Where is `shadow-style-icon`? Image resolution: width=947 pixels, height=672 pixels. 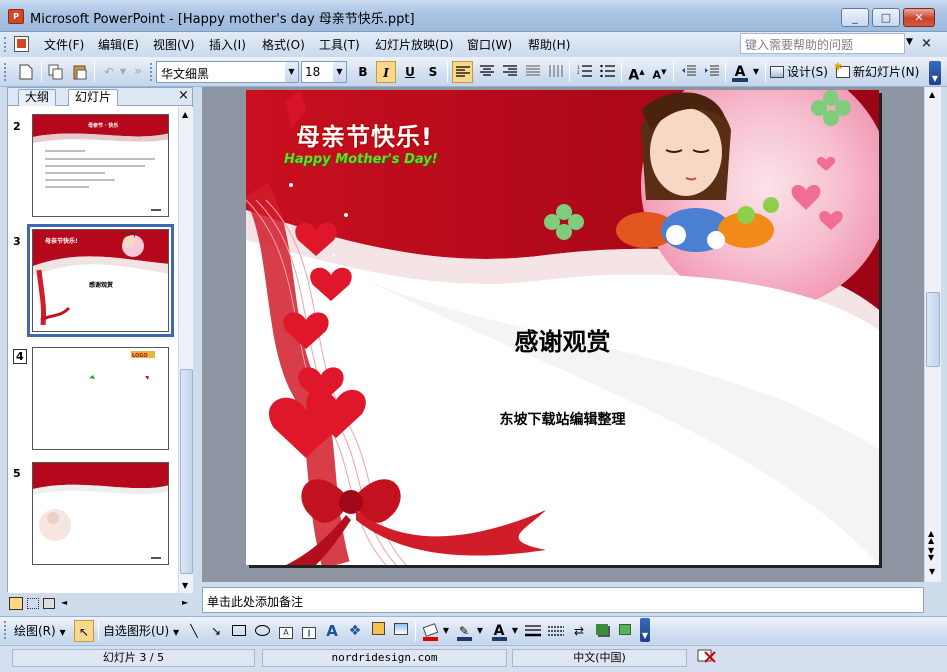
shadow-style-icon is located at coordinates (602, 631).